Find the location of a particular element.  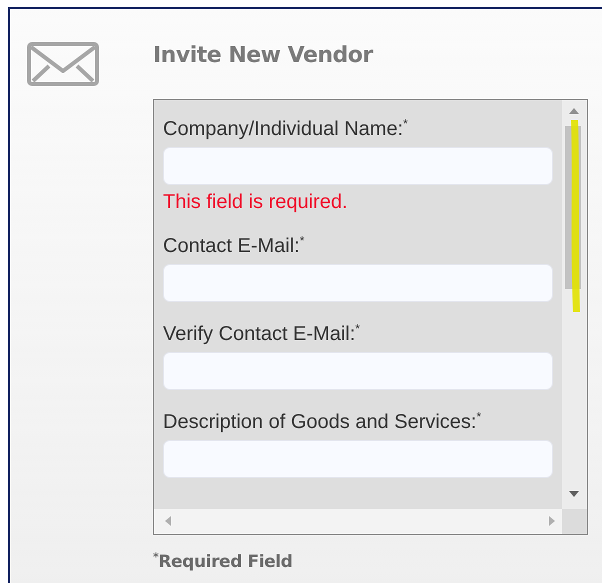

field-label: Description of Goods and Services:$^{*}$ is located at coordinates (322, 422).